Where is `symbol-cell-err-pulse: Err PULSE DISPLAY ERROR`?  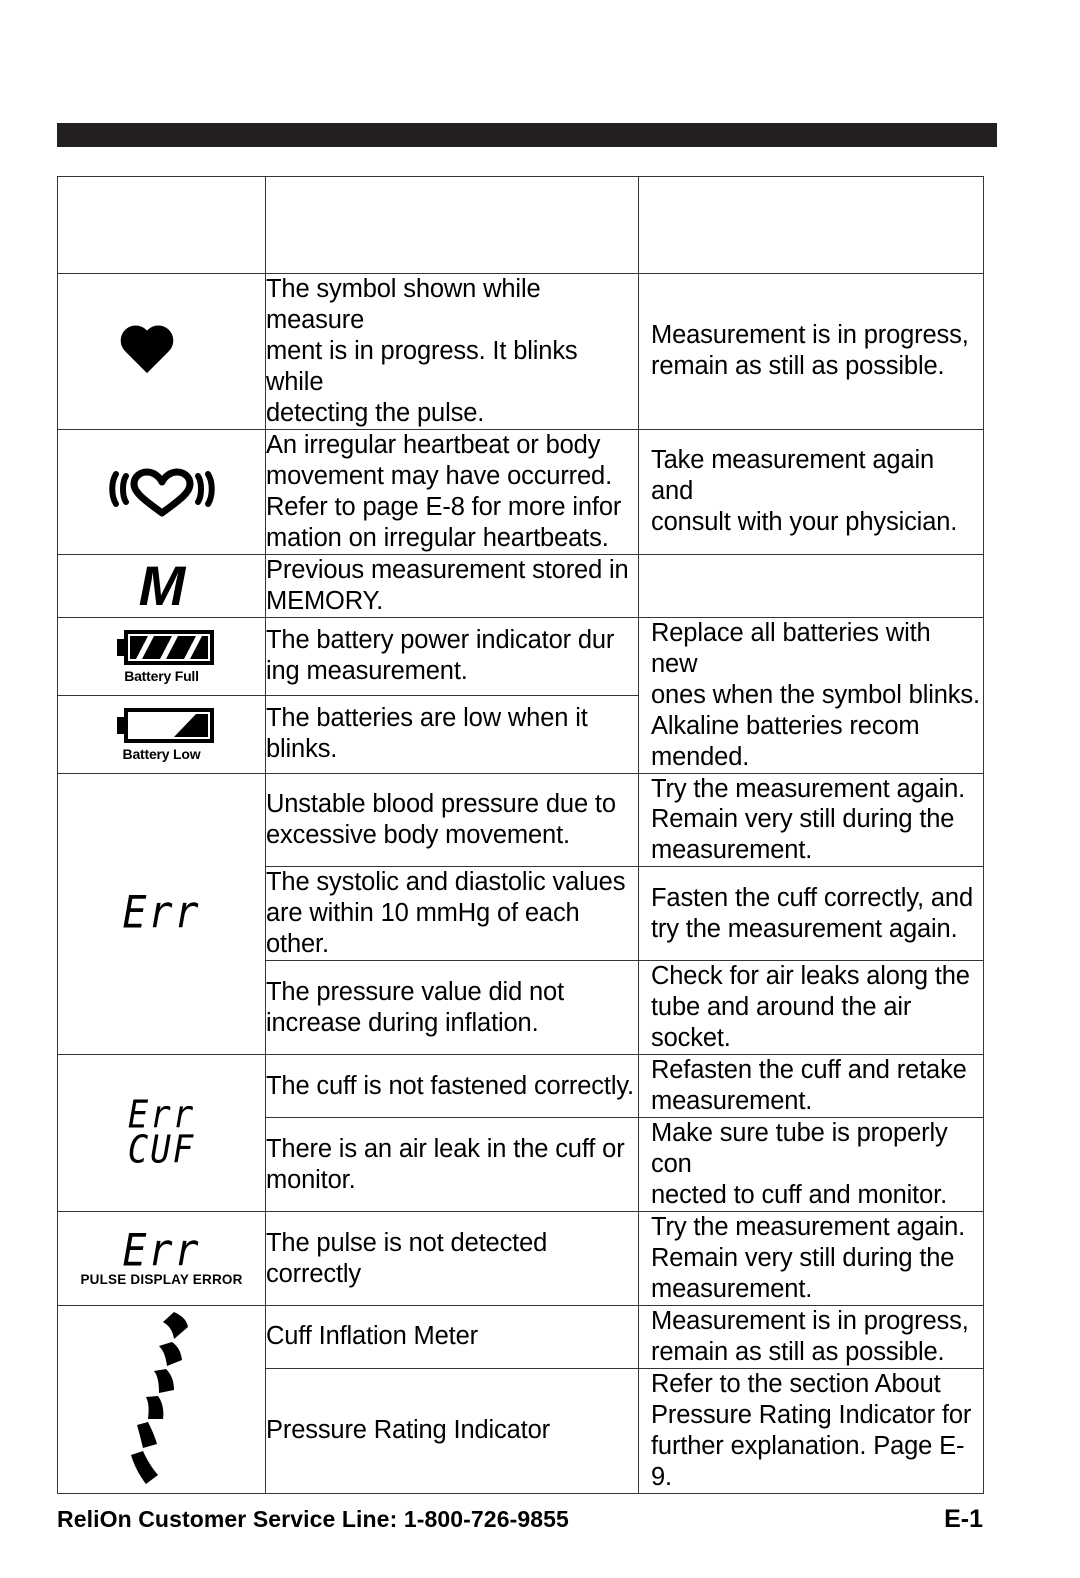
symbol-cell-err-pulse: Err PULSE DISPLAY ERROR is located at coordinates (161, 1258).